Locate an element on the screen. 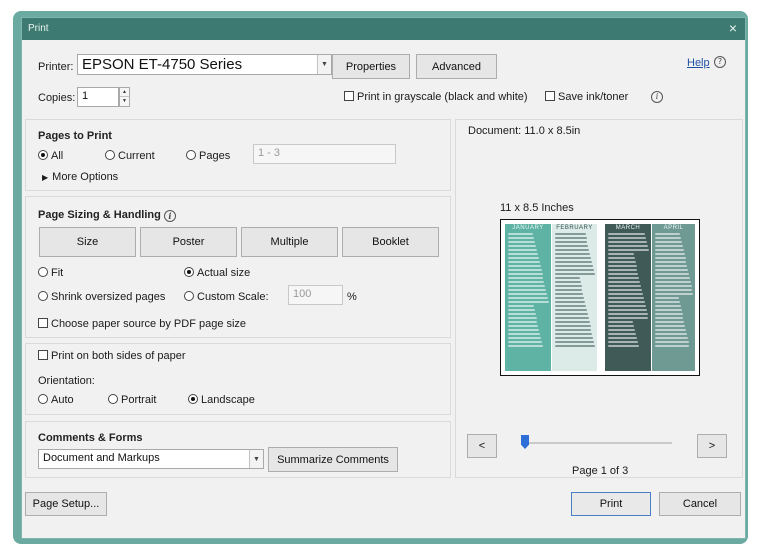 The image size is (757, 550). shrink-label: Shrink oversized pages is located at coordinates (108, 297).